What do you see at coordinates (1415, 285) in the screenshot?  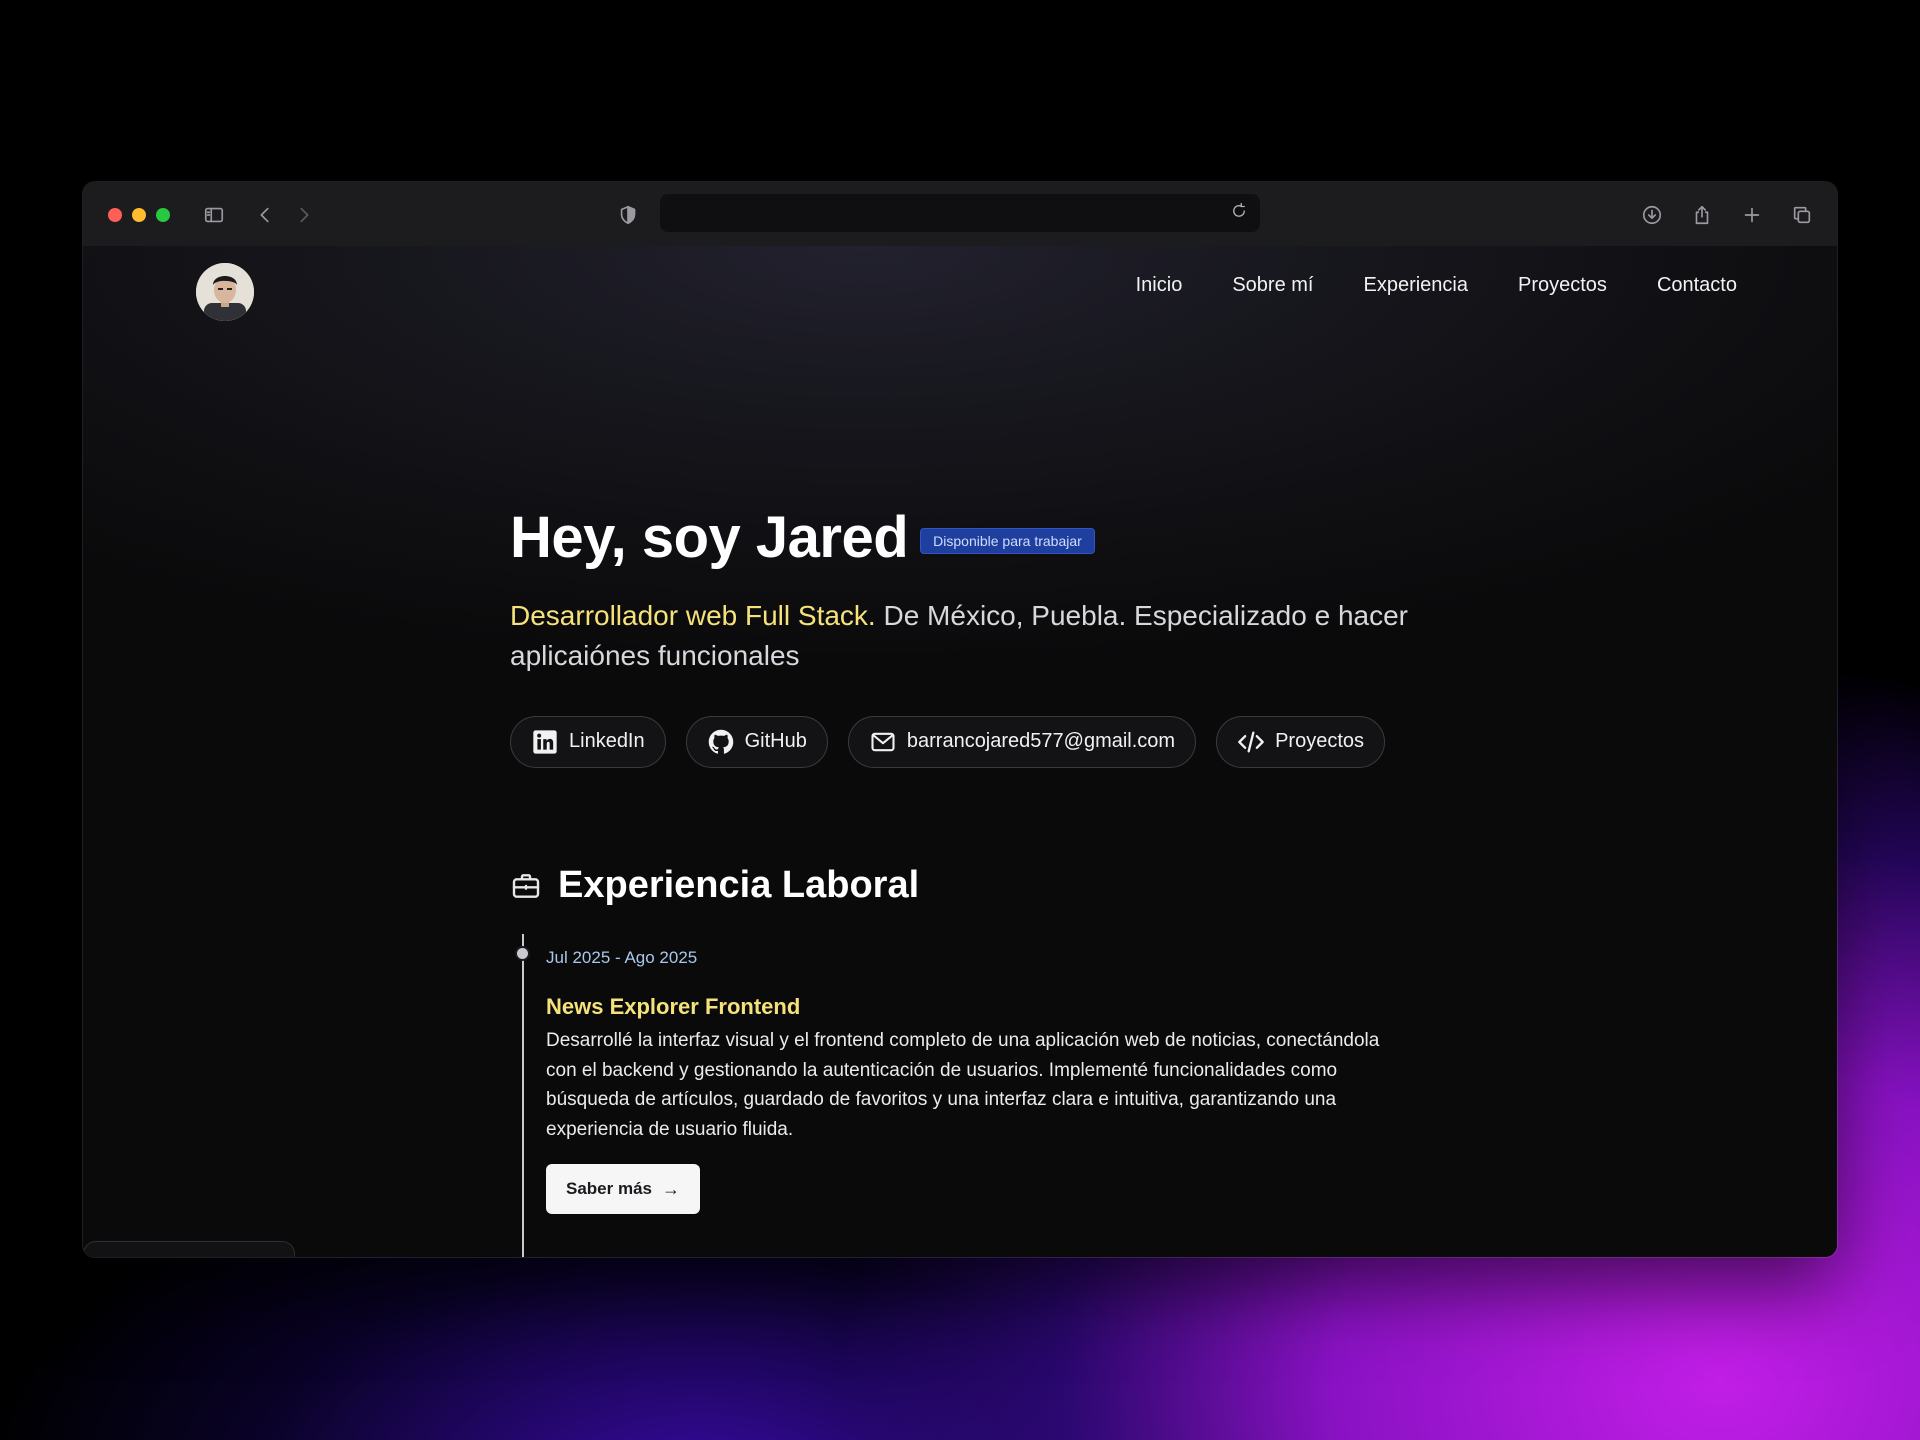 I see `nav-item-experiencia: Experiencia` at bounding box center [1415, 285].